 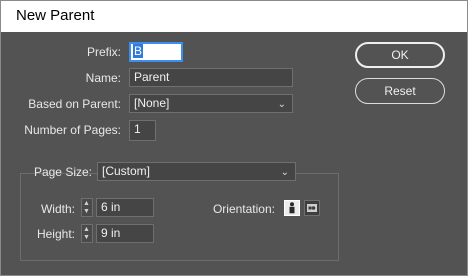 I want to click on page-size-select: [Custom] ⌄, so click(x=196, y=171).